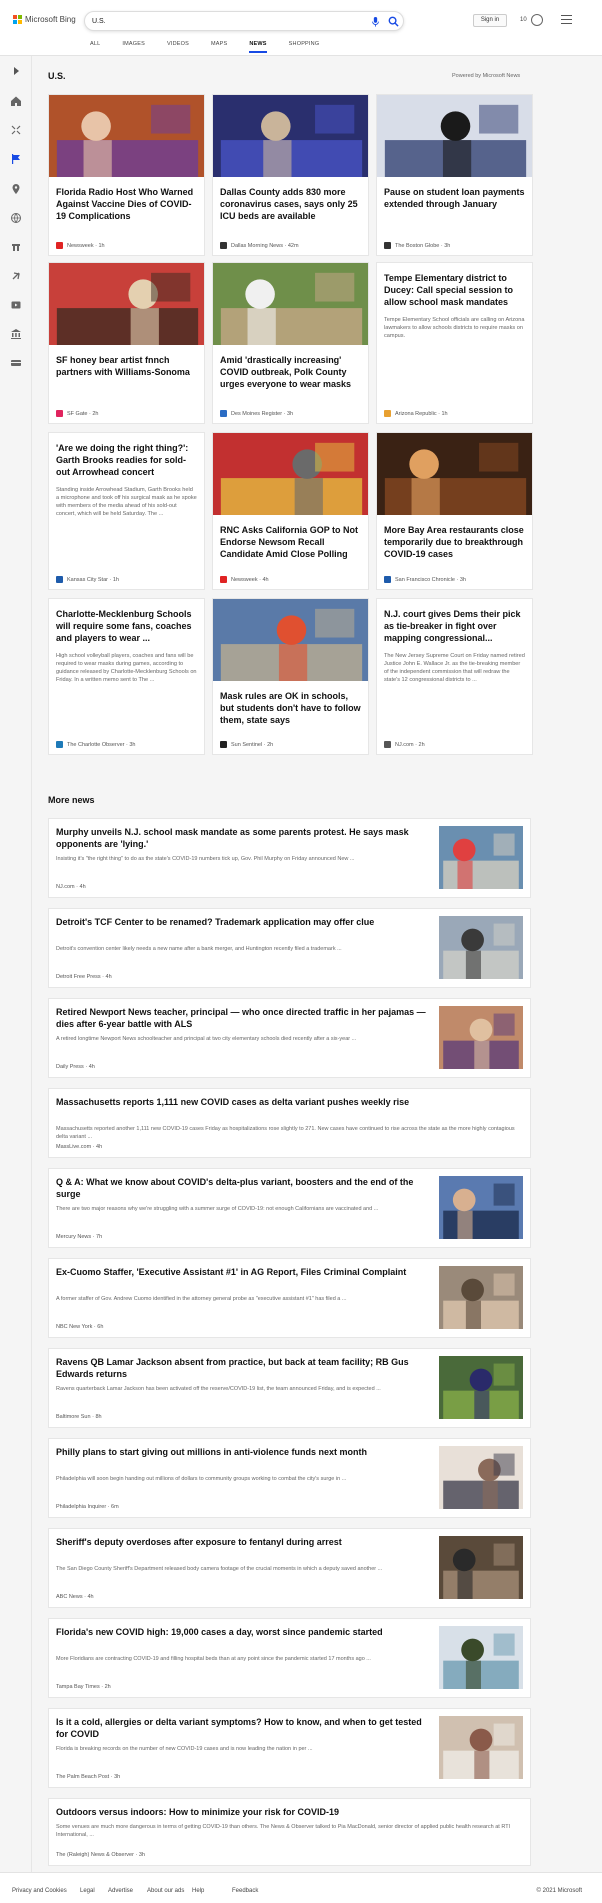 Image resolution: width=602 pixels, height=1903 pixels. Describe the element at coordinates (16, 362) in the screenshot. I see `money-icon` at that location.